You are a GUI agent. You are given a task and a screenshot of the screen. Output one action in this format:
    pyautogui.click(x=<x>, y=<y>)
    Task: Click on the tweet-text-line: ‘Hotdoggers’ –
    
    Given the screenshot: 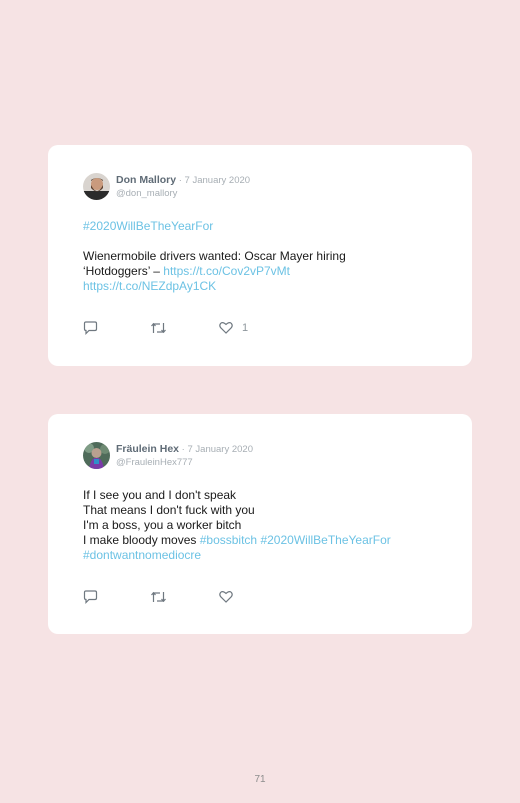 What is the action you would take?
    pyautogui.click(x=121, y=271)
    